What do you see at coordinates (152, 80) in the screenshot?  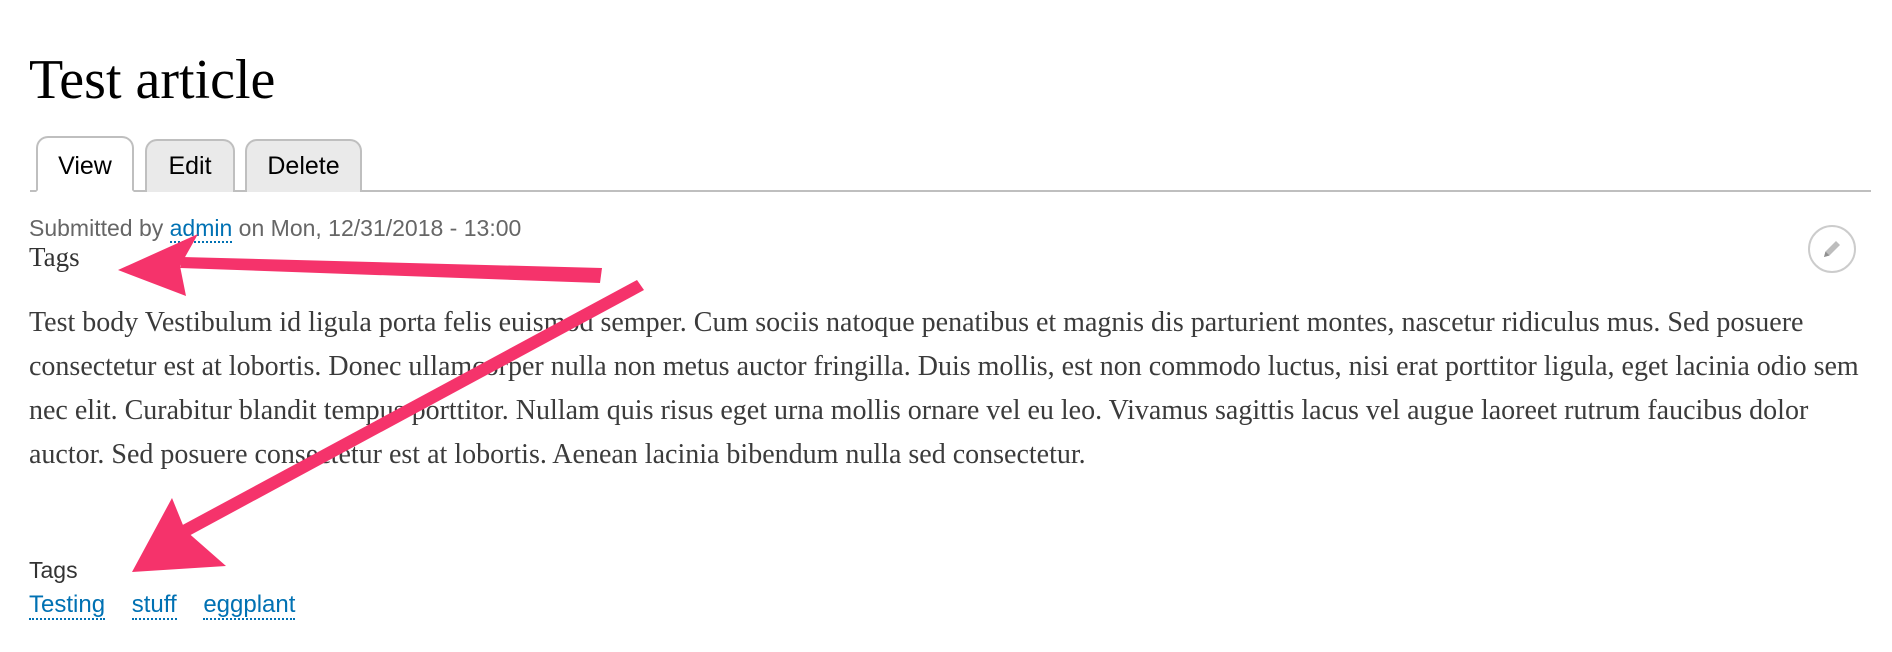 I see `page-title: Test article` at bounding box center [152, 80].